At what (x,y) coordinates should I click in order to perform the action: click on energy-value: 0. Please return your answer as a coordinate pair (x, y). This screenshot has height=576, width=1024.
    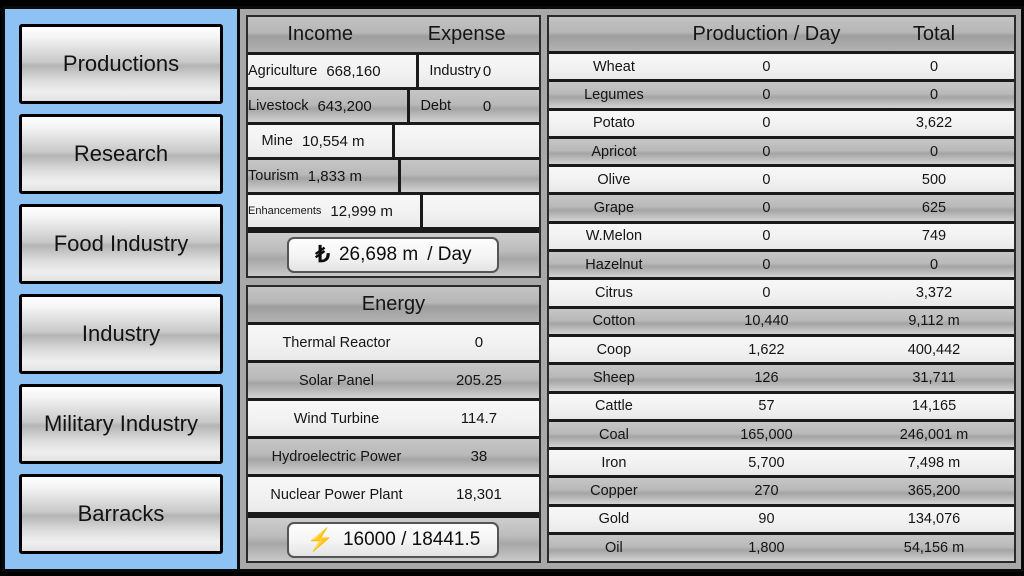
    Looking at the image, I should click on (479, 342).